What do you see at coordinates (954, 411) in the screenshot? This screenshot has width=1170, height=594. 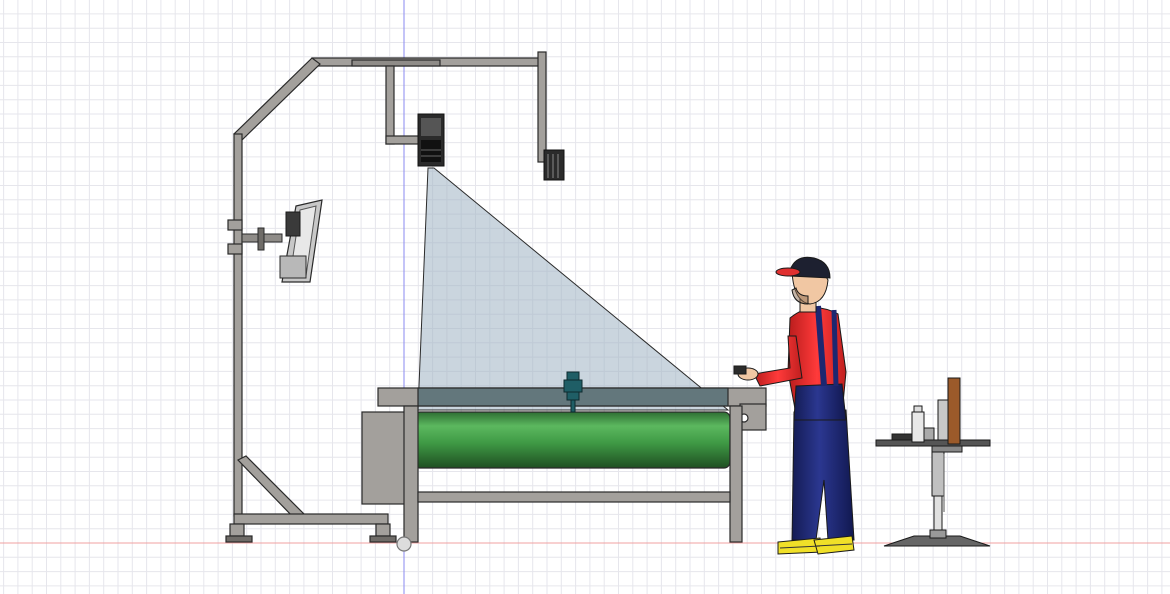 I see `workstation-monitor-icon` at bounding box center [954, 411].